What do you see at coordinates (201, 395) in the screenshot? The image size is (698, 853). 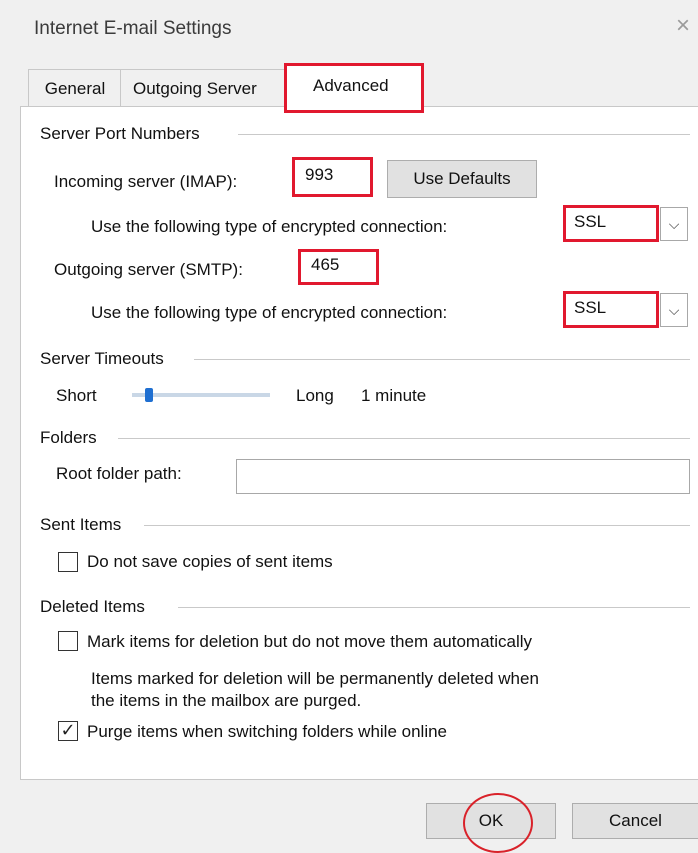 I see `timeout-slider` at bounding box center [201, 395].